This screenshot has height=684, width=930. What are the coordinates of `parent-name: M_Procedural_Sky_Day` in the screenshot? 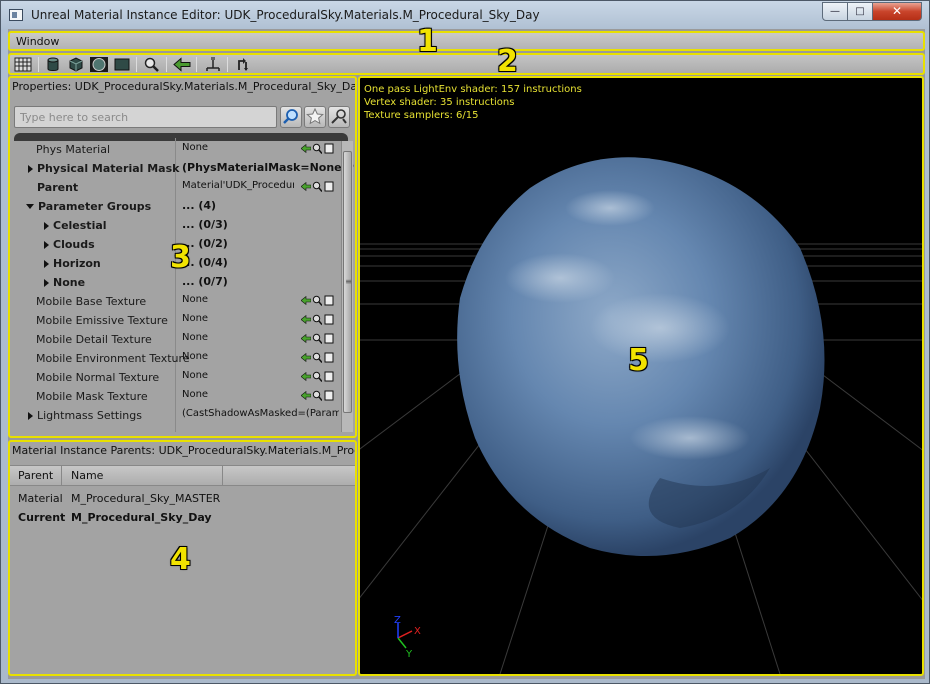 It's located at (141, 517).